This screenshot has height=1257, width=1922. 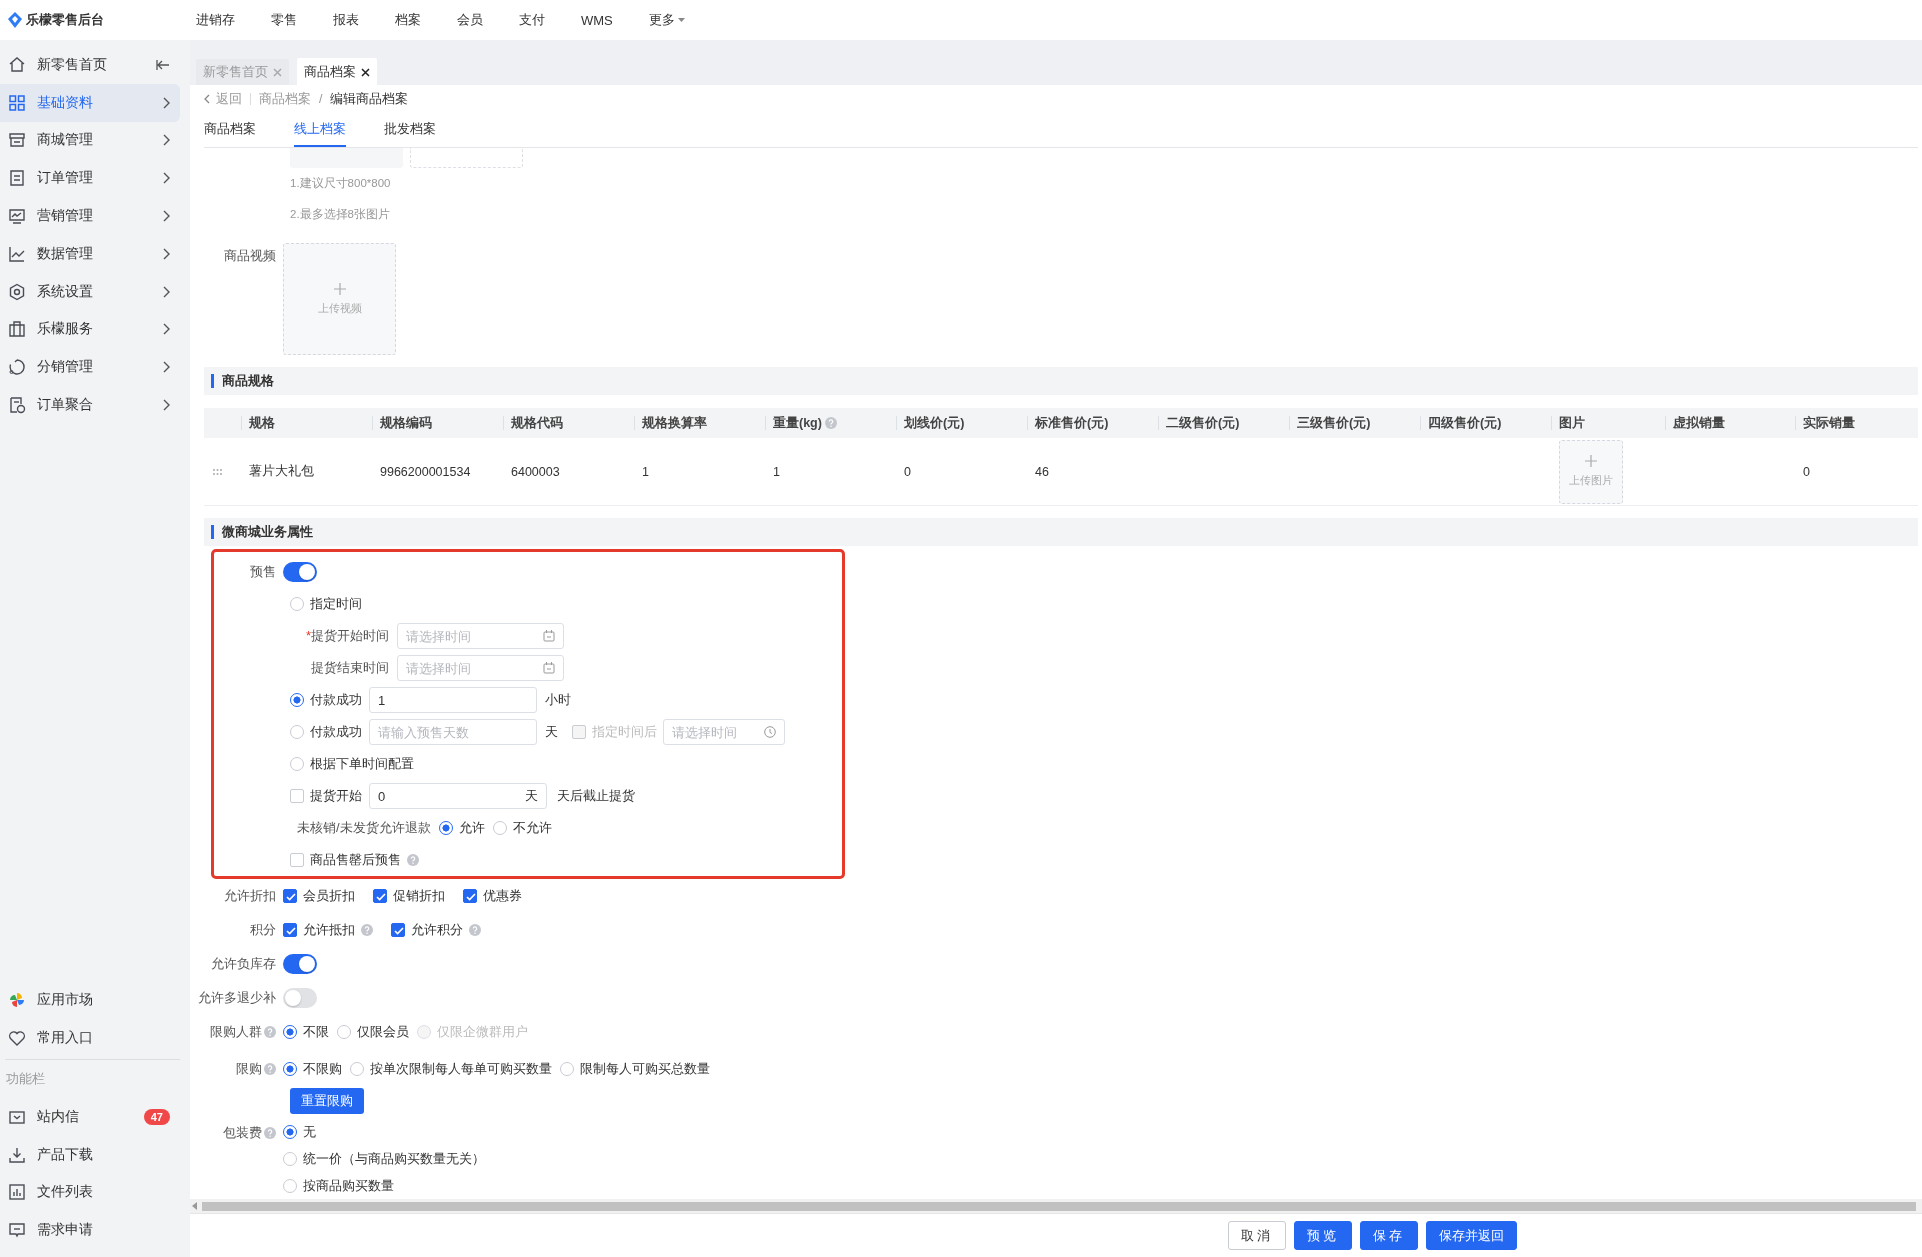 I want to click on tab: 商品档案, so click(x=230, y=133).